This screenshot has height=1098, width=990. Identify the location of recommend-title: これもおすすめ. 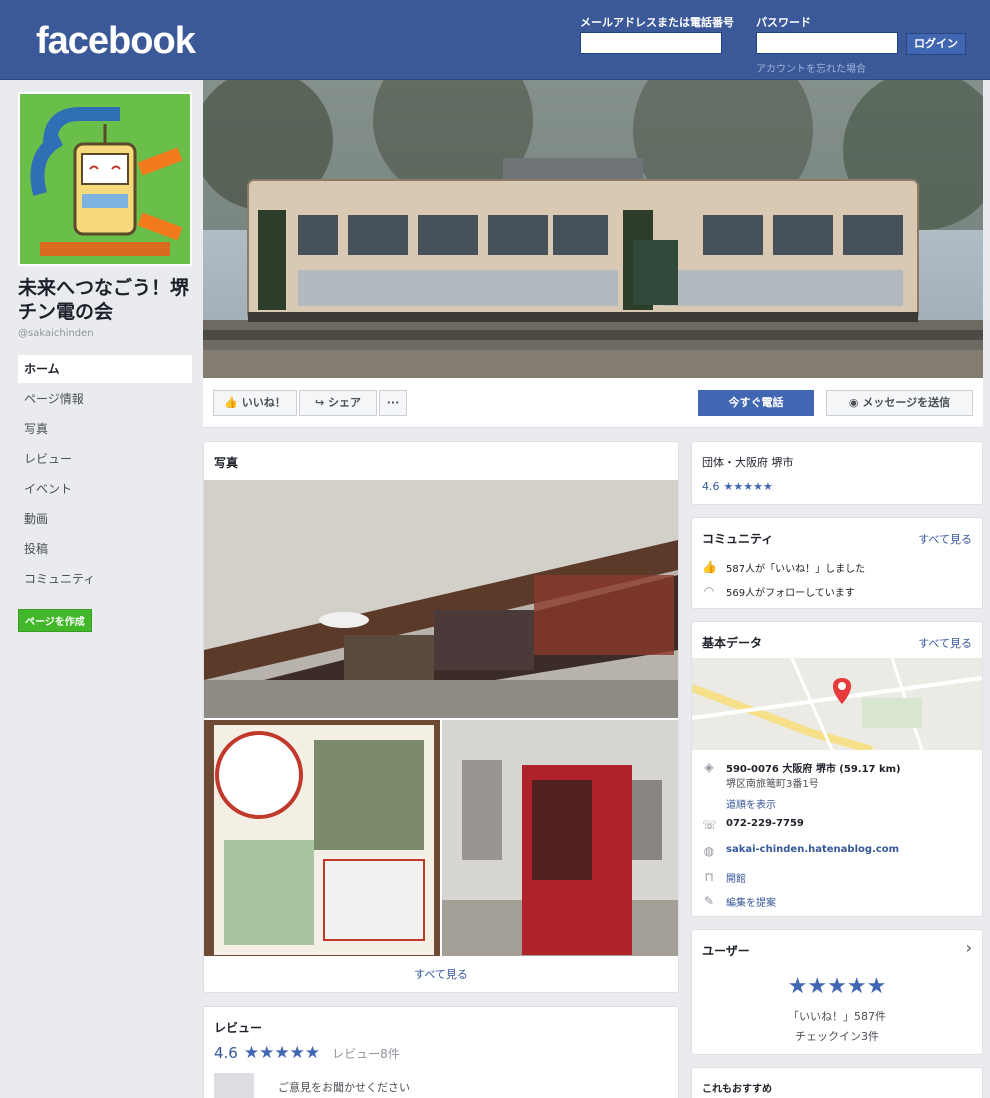
(737, 1089).